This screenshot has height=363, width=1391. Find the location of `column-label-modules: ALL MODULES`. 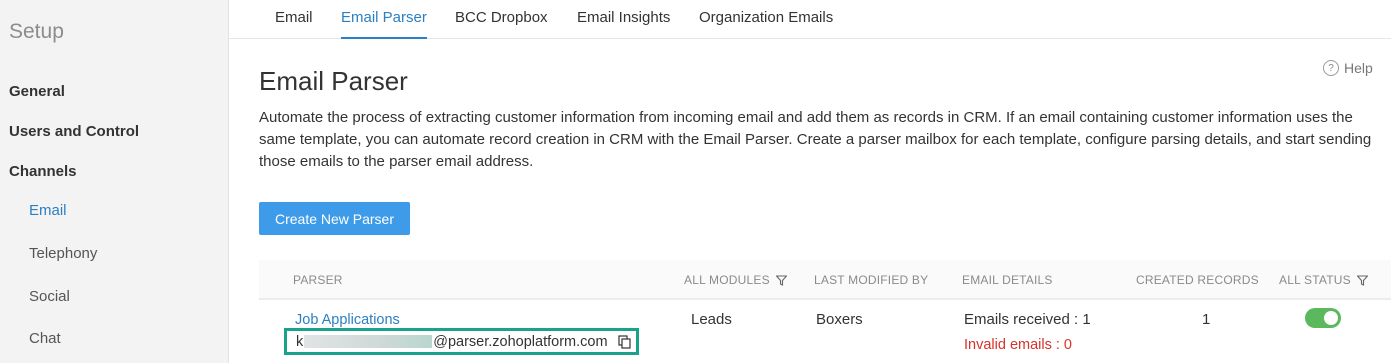

column-label-modules: ALL MODULES is located at coordinates (727, 280).